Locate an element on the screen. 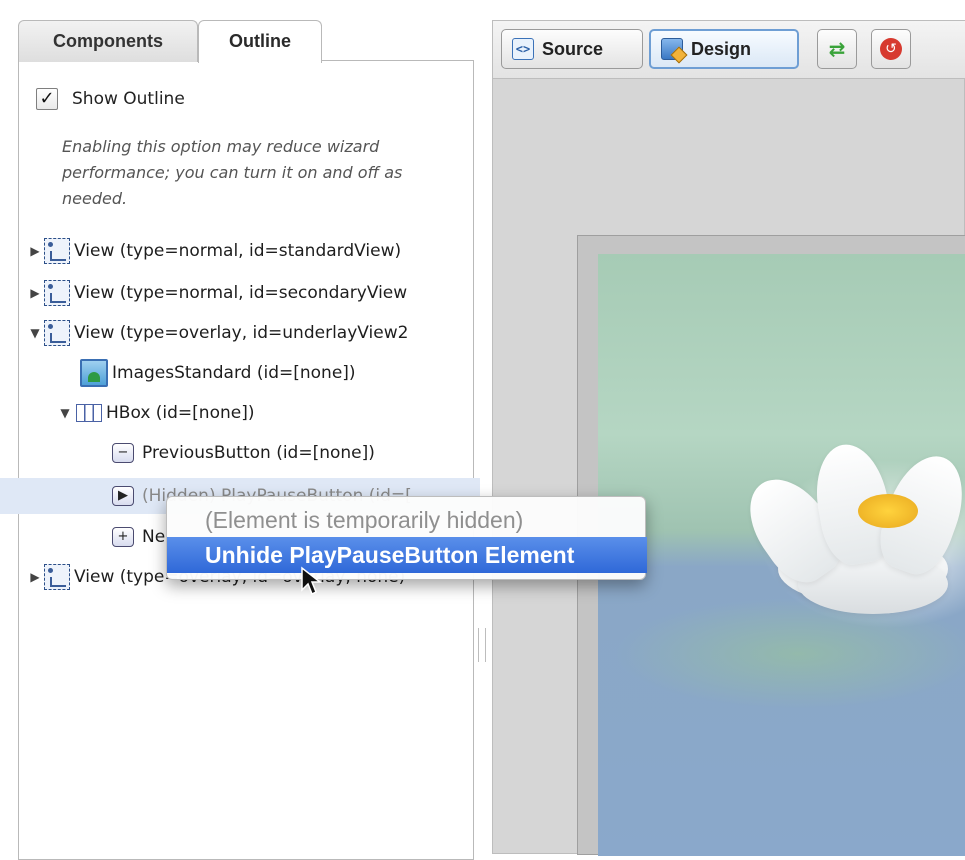  refresh-icon: ⇄ is located at coordinates (837, 49).